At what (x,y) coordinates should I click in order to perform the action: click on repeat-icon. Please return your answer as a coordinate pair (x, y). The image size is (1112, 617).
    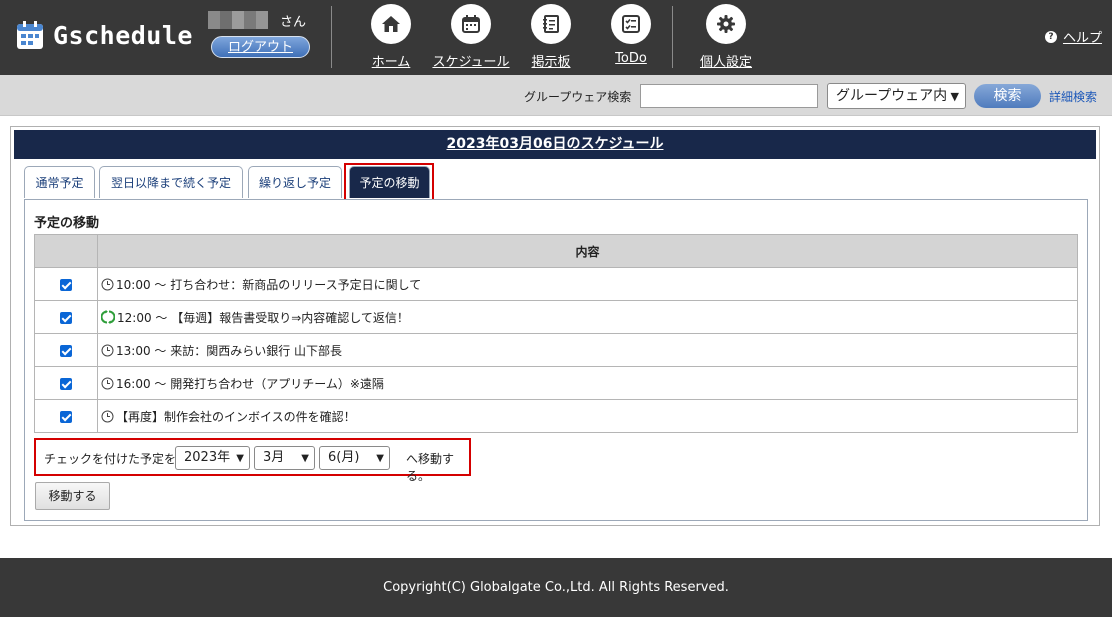
    Looking at the image, I should click on (108, 317).